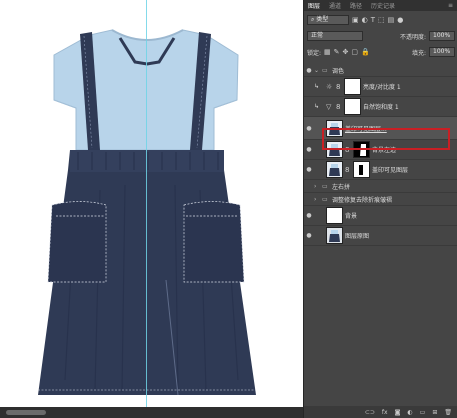 This screenshot has height=418, width=457. What do you see at coordinates (341, 187) in the screenshot?
I see `layer-name: 左右拼` at bounding box center [341, 187].